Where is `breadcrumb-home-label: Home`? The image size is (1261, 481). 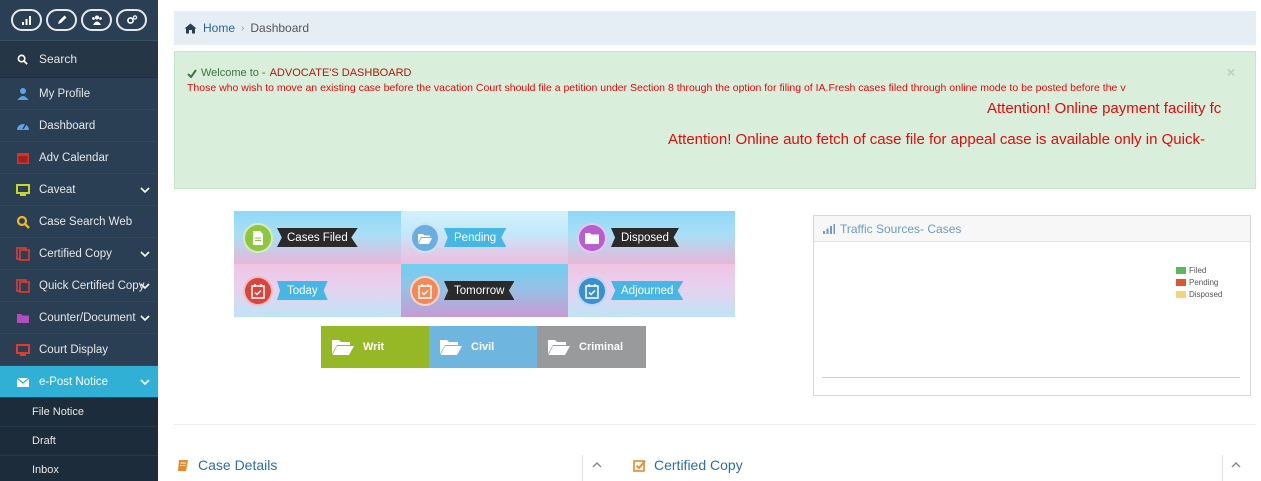 breadcrumb-home-label: Home is located at coordinates (219, 28).